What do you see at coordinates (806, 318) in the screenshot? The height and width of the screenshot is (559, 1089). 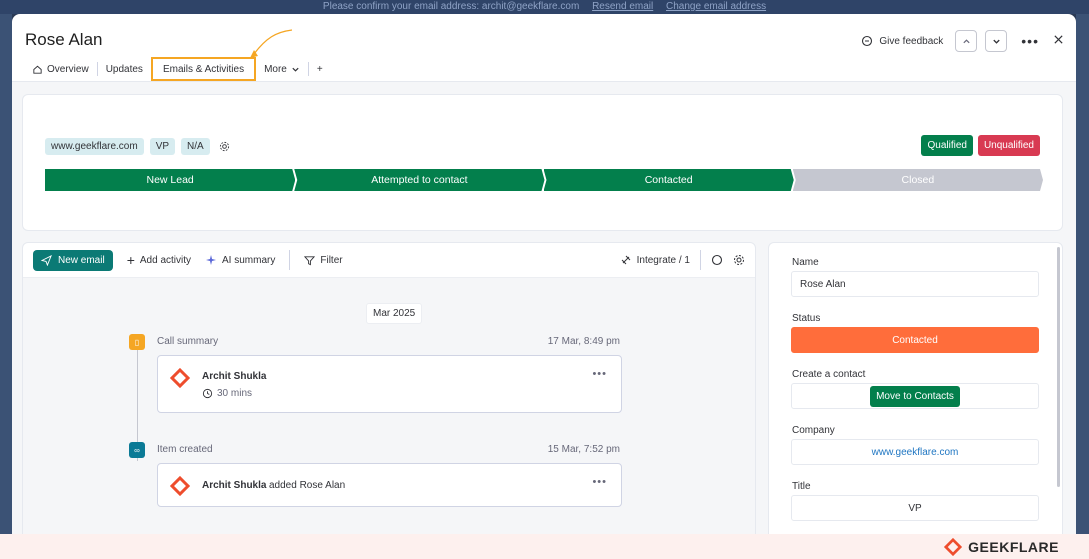 I see `status-label: Status` at bounding box center [806, 318].